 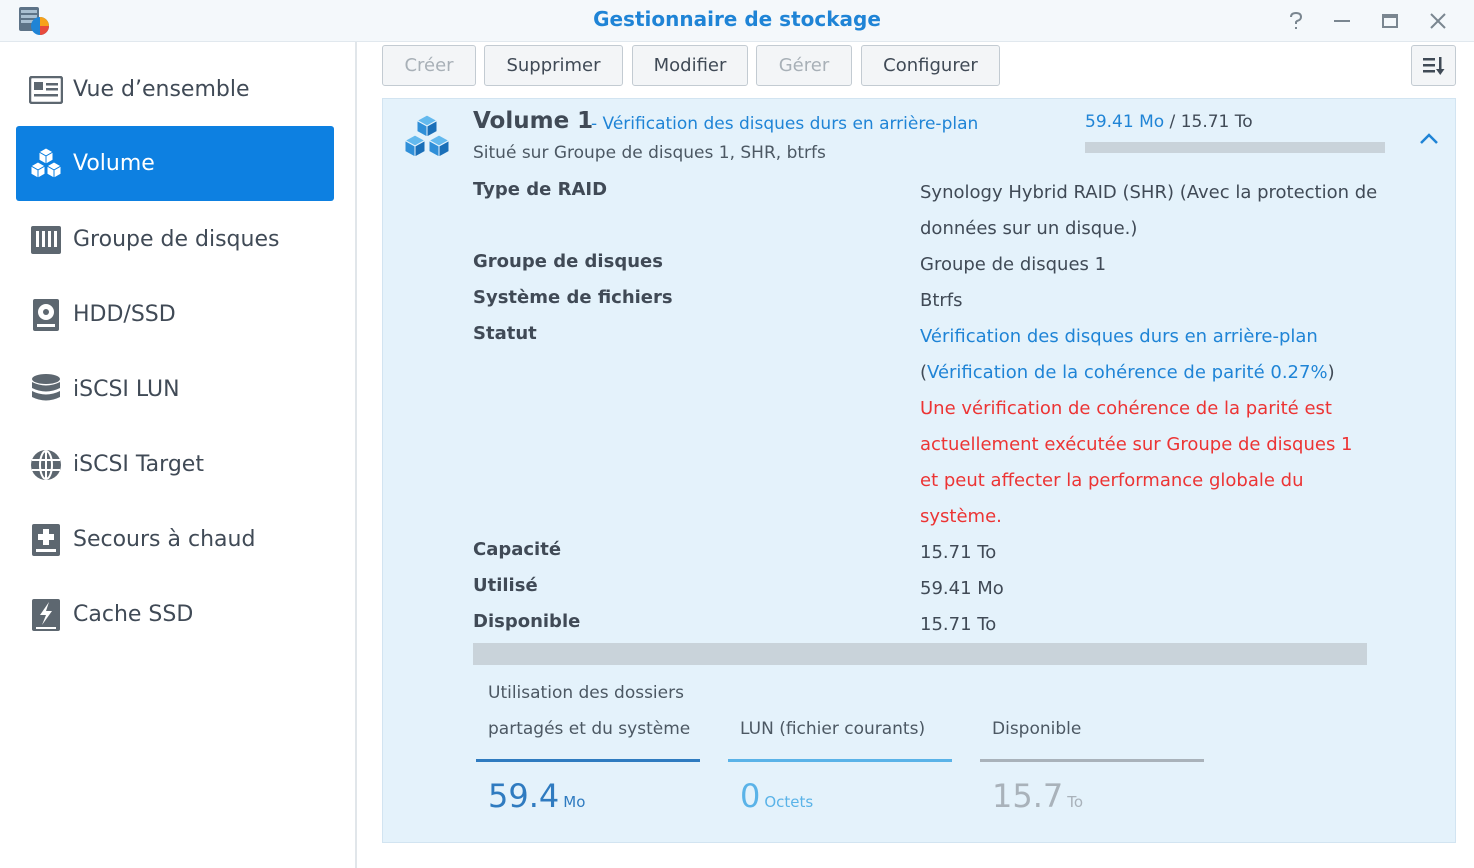 I want to click on title-bar: Gestionnaire de stockage, so click(x=737, y=21).